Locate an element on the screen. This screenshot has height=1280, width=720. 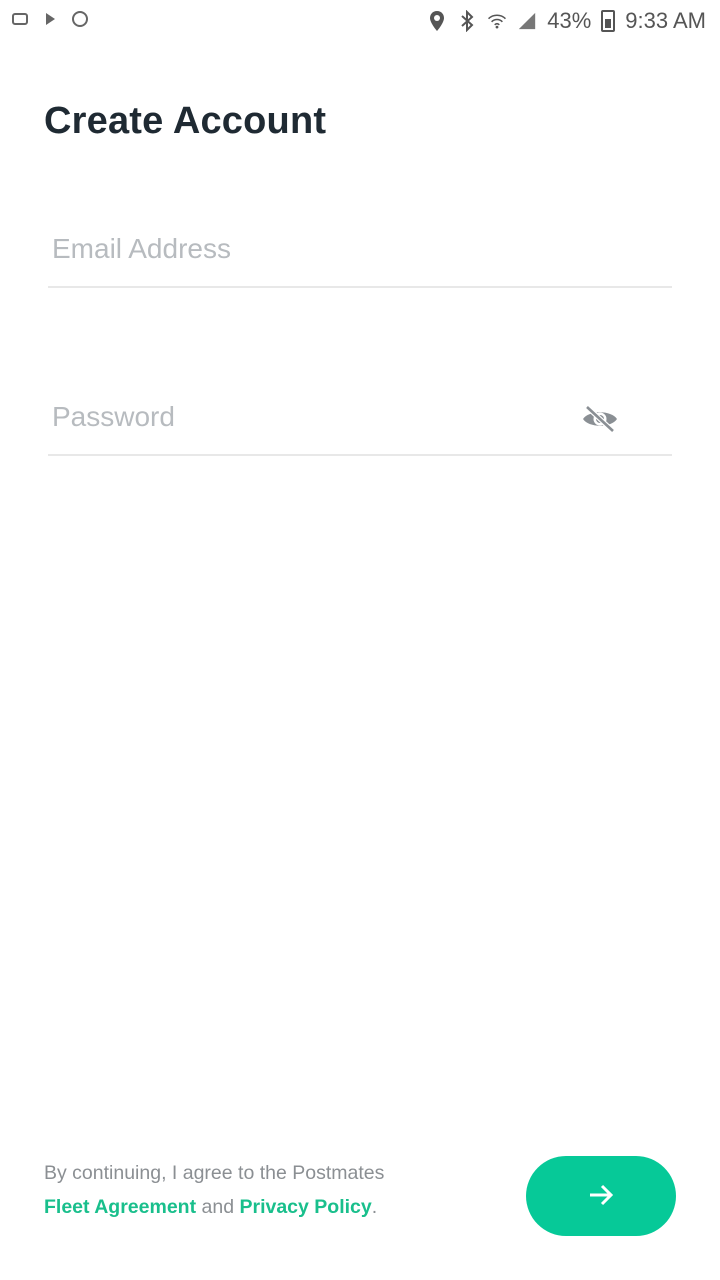
battery-percentage: 43% is located at coordinates (569, 20).